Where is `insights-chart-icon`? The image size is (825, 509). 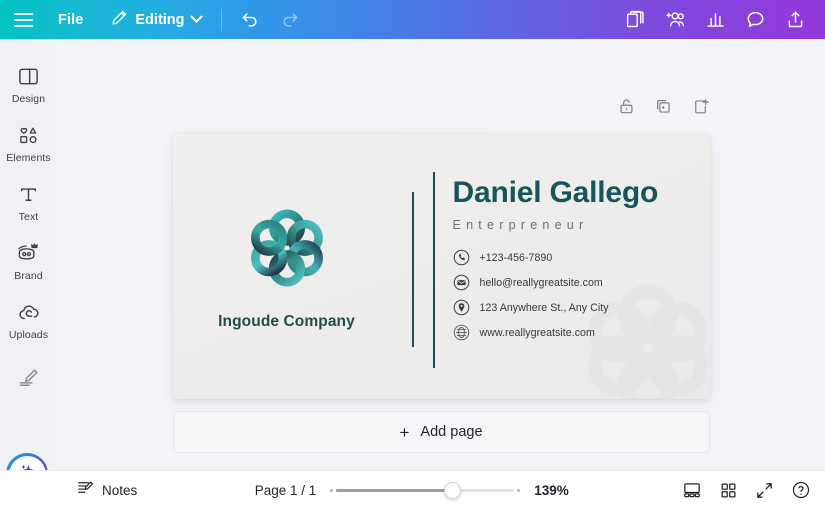 insights-chart-icon is located at coordinates (715, 19).